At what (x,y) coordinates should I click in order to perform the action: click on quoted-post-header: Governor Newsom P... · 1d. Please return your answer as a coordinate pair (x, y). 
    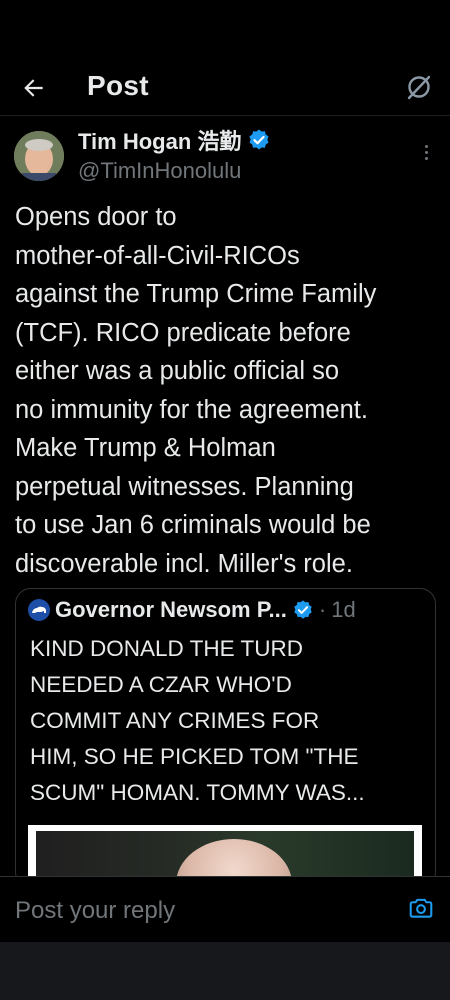
    Looking at the image, I should click on (228, 610).